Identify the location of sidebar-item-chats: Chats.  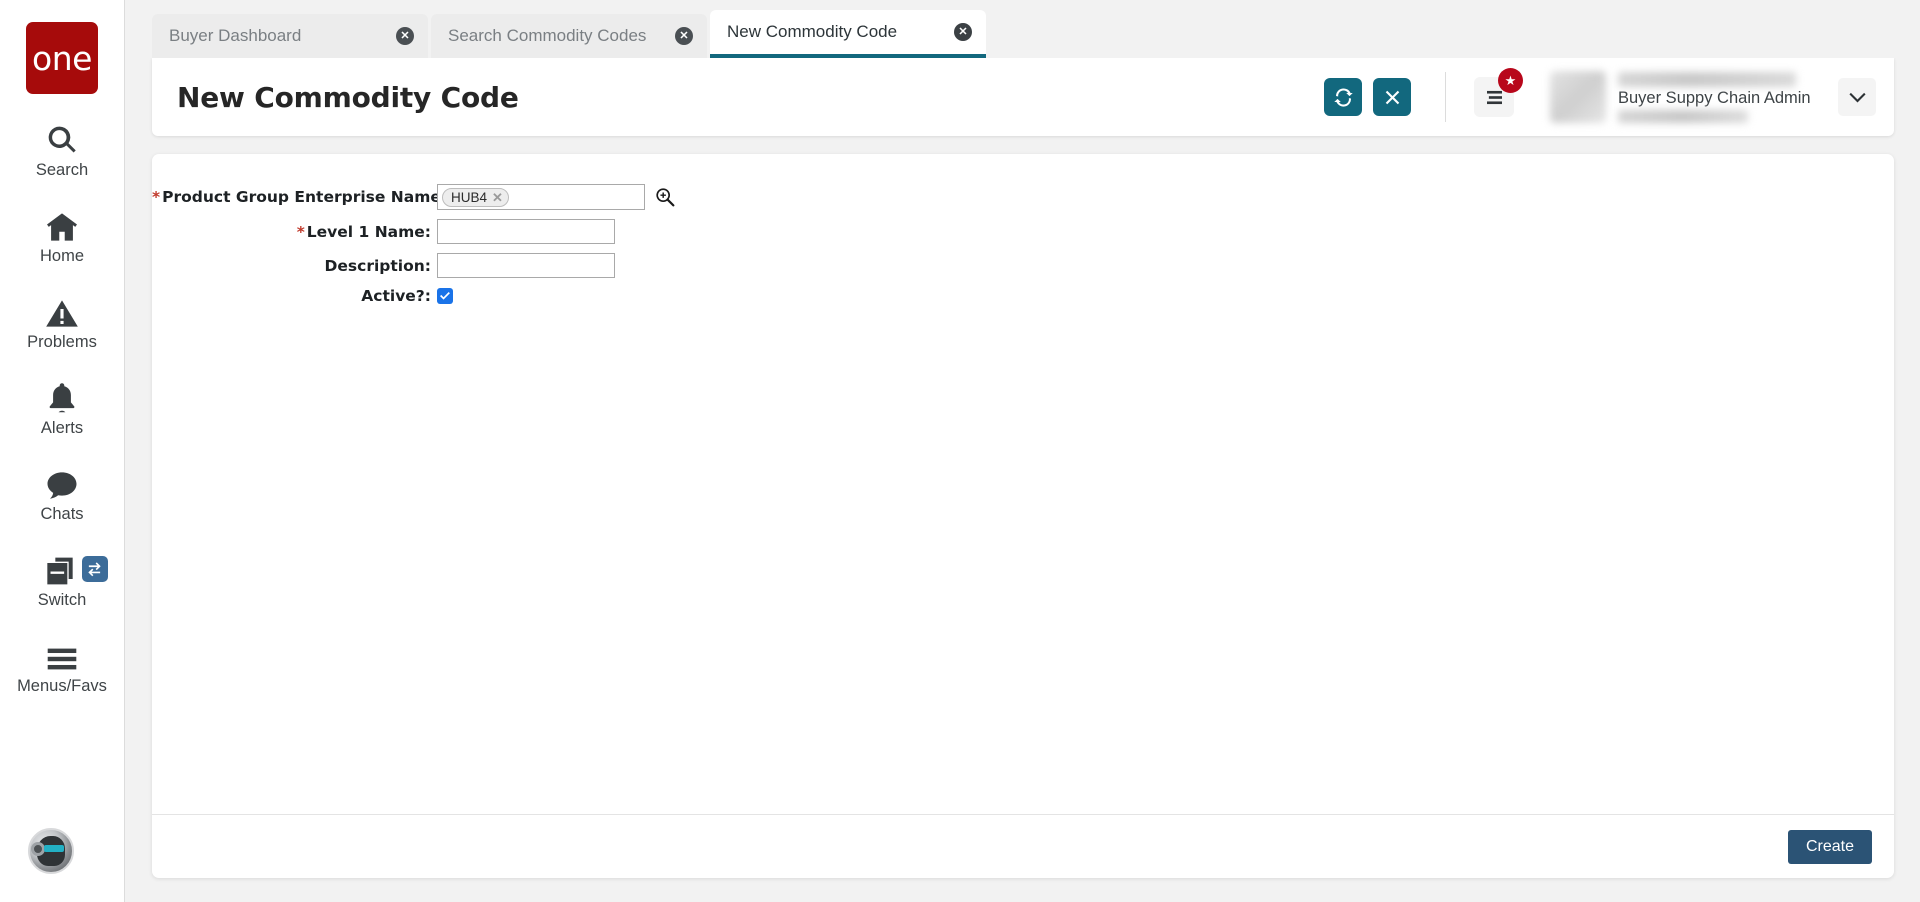
(62, 494).